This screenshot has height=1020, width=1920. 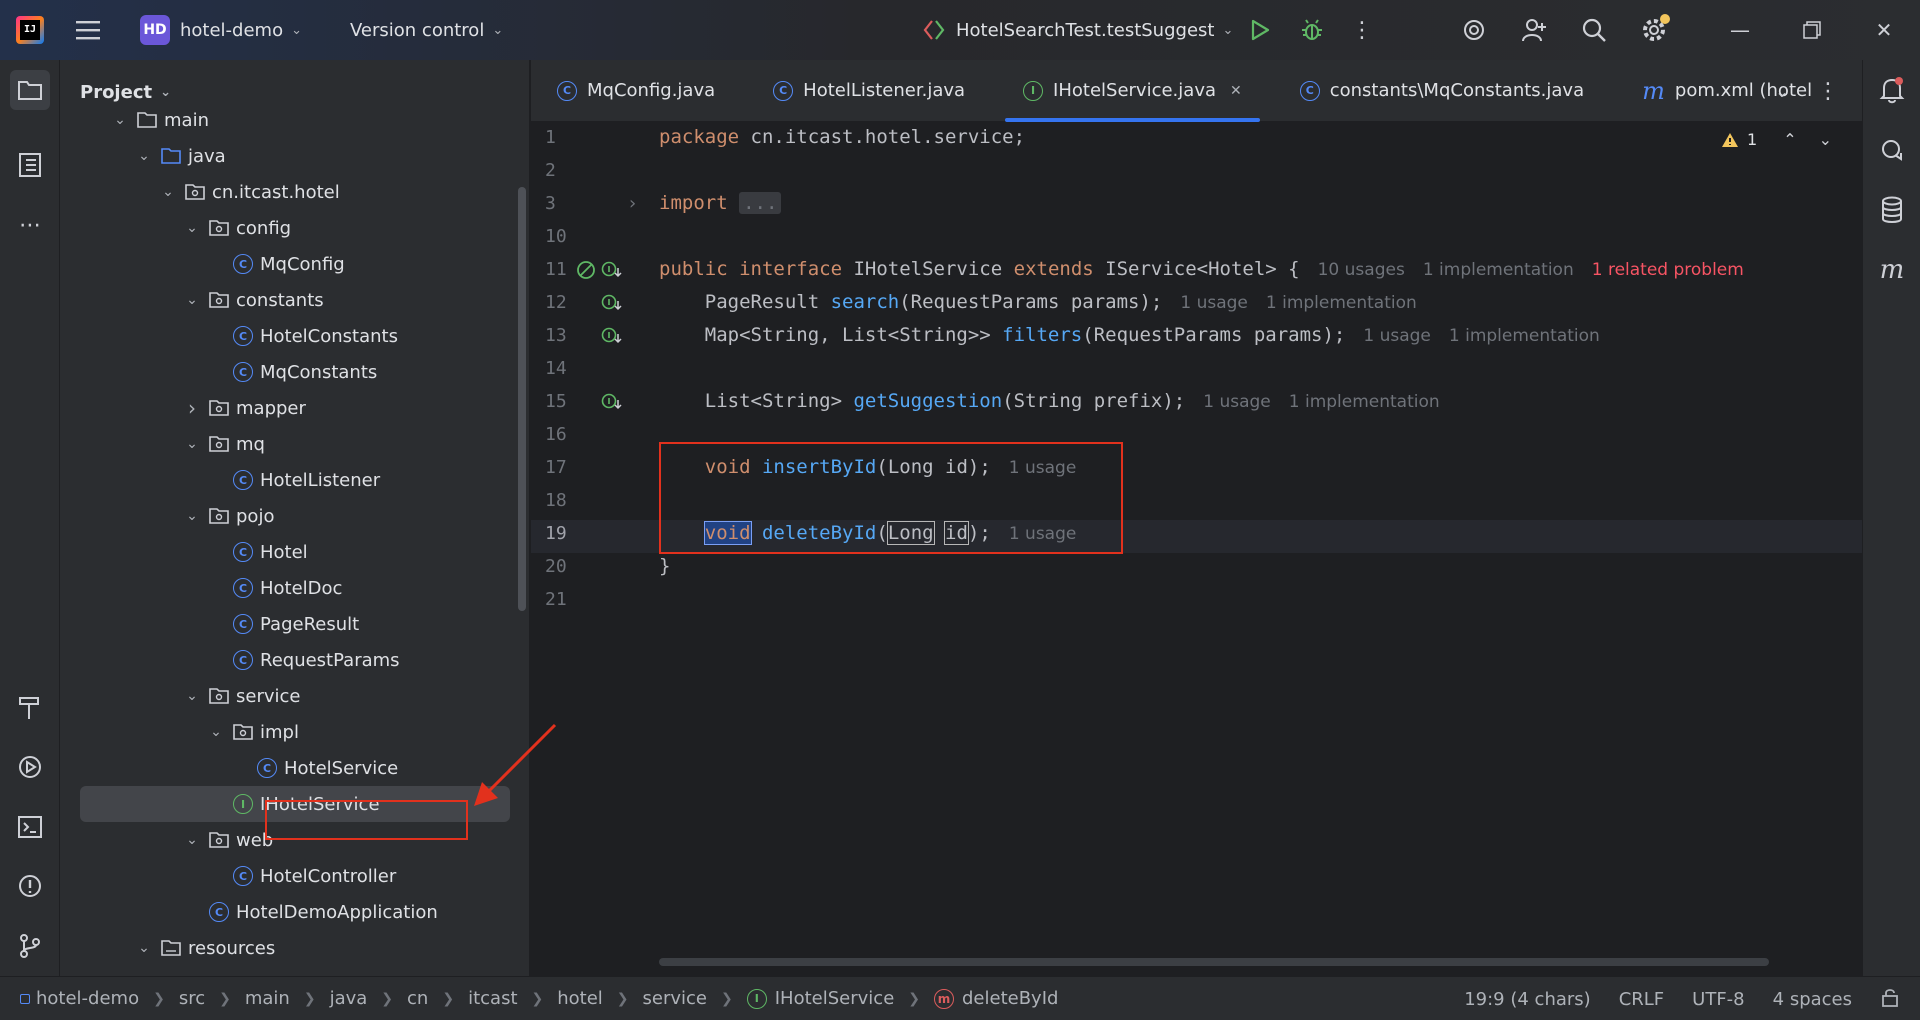 I want to click on read-only-lock-icon, so click(x=1890, y=999).